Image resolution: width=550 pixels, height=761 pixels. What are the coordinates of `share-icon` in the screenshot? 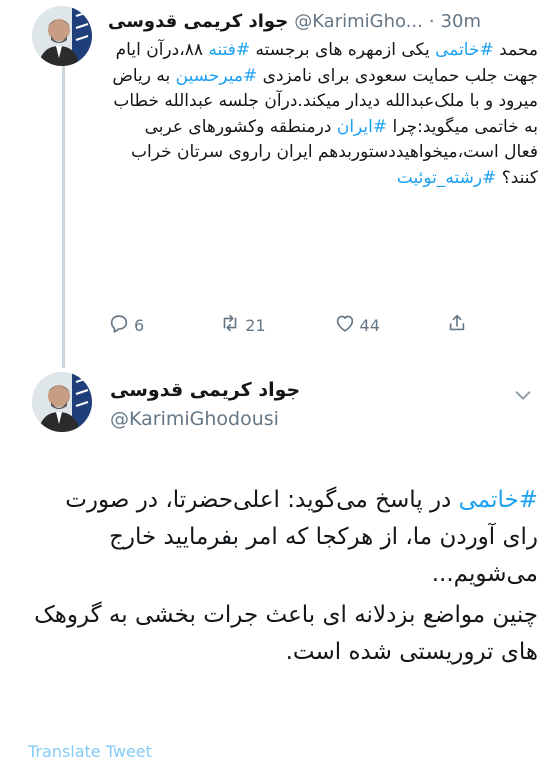 It's located at (457, 325).